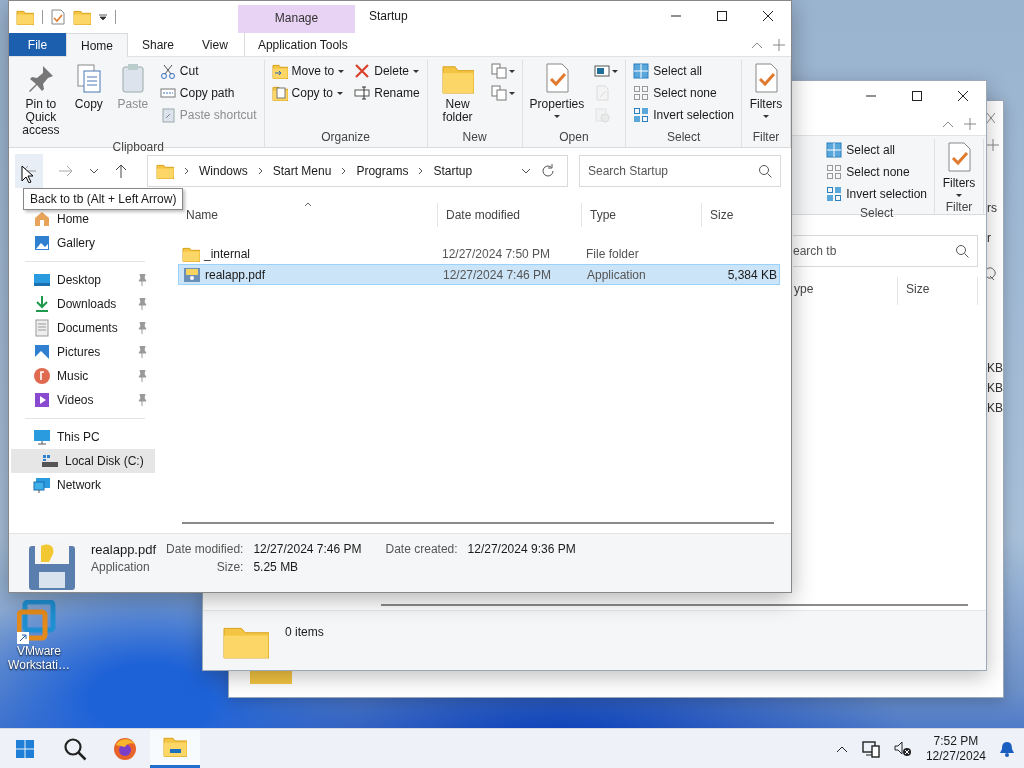 The width and height of the screenshot is (1024, 768). Describe the element at coordinates (956, 741) in the screenshot. I see `clock-time: 7:52 PM` at that location.